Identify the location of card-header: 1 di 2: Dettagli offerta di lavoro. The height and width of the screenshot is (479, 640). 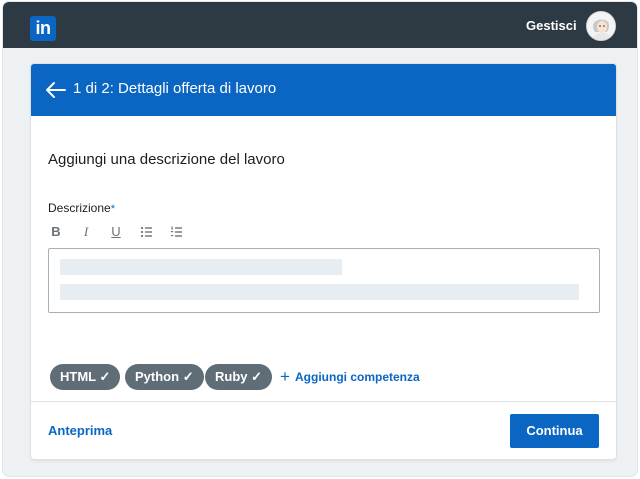
(323, 90).